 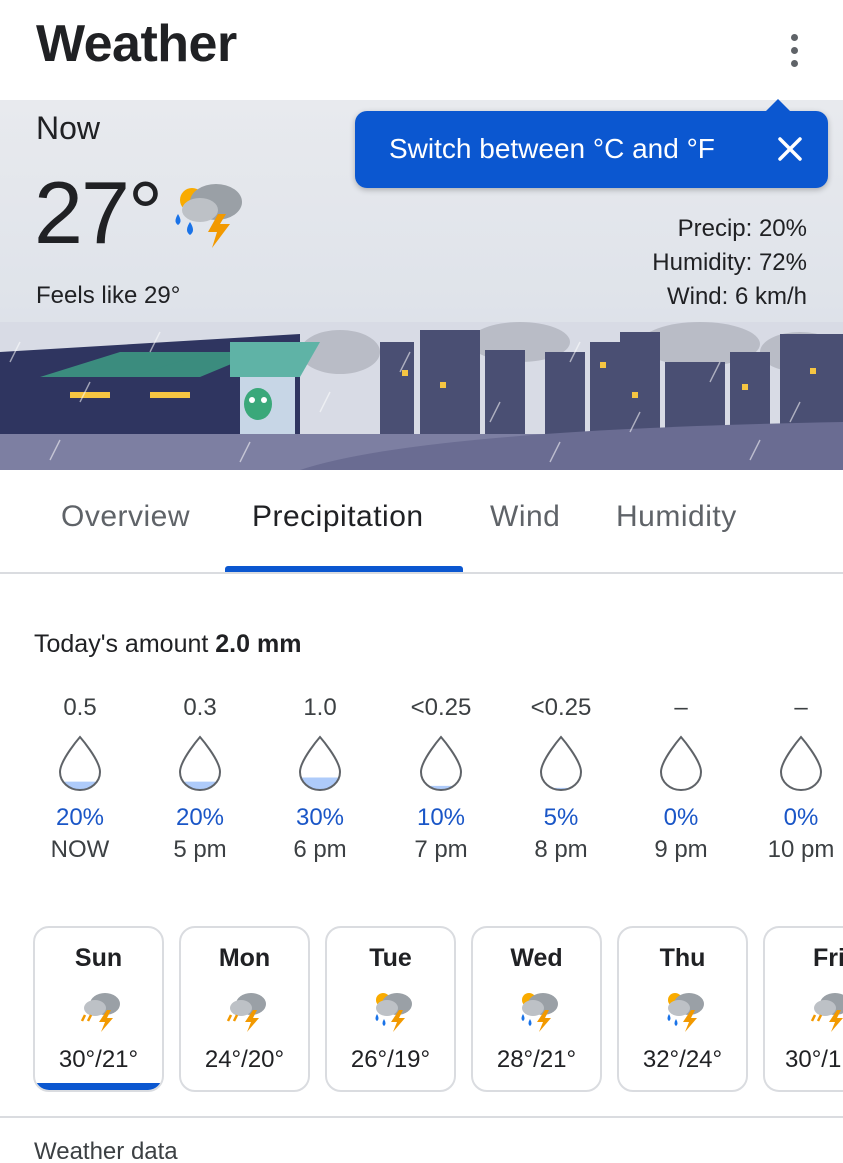 What do you see at coordinates (98, 958) in the screenshot?
I see `day-name: Sun` at bounding box center [98, 958].